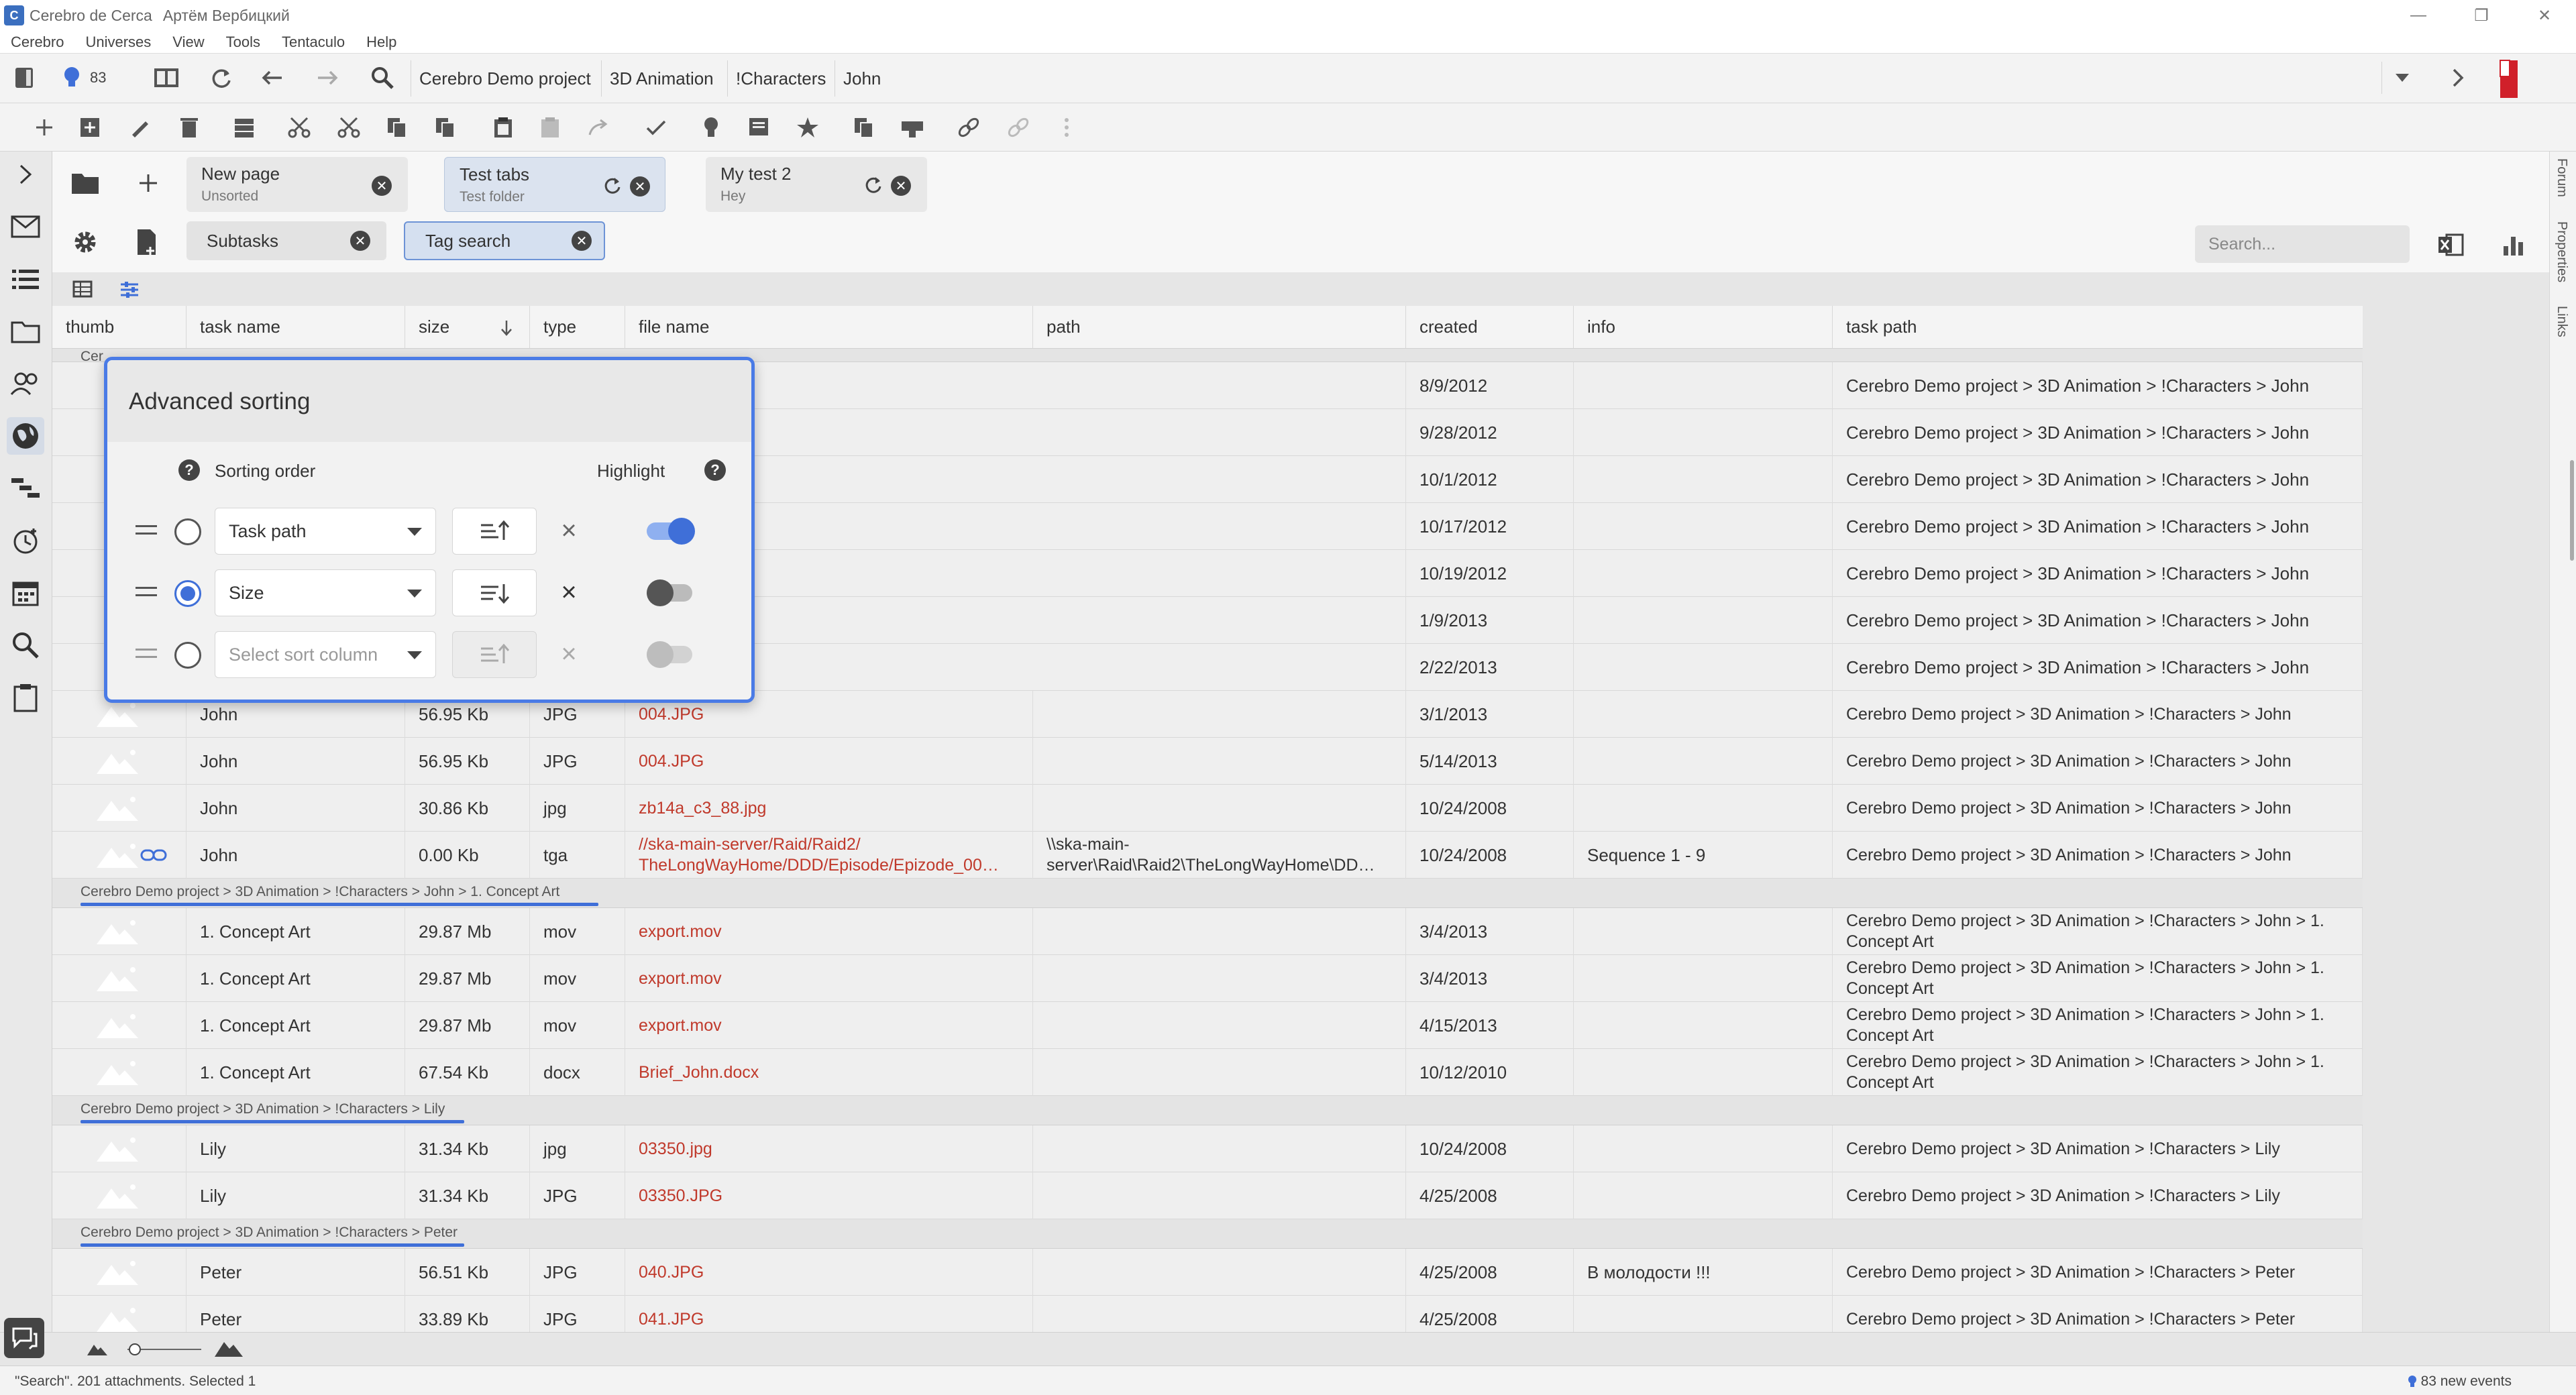 The image size is (2576, 1395). Describe the element at coordinates (1219, 327) in the screenshot. I see `column-header-path: path` at that location.